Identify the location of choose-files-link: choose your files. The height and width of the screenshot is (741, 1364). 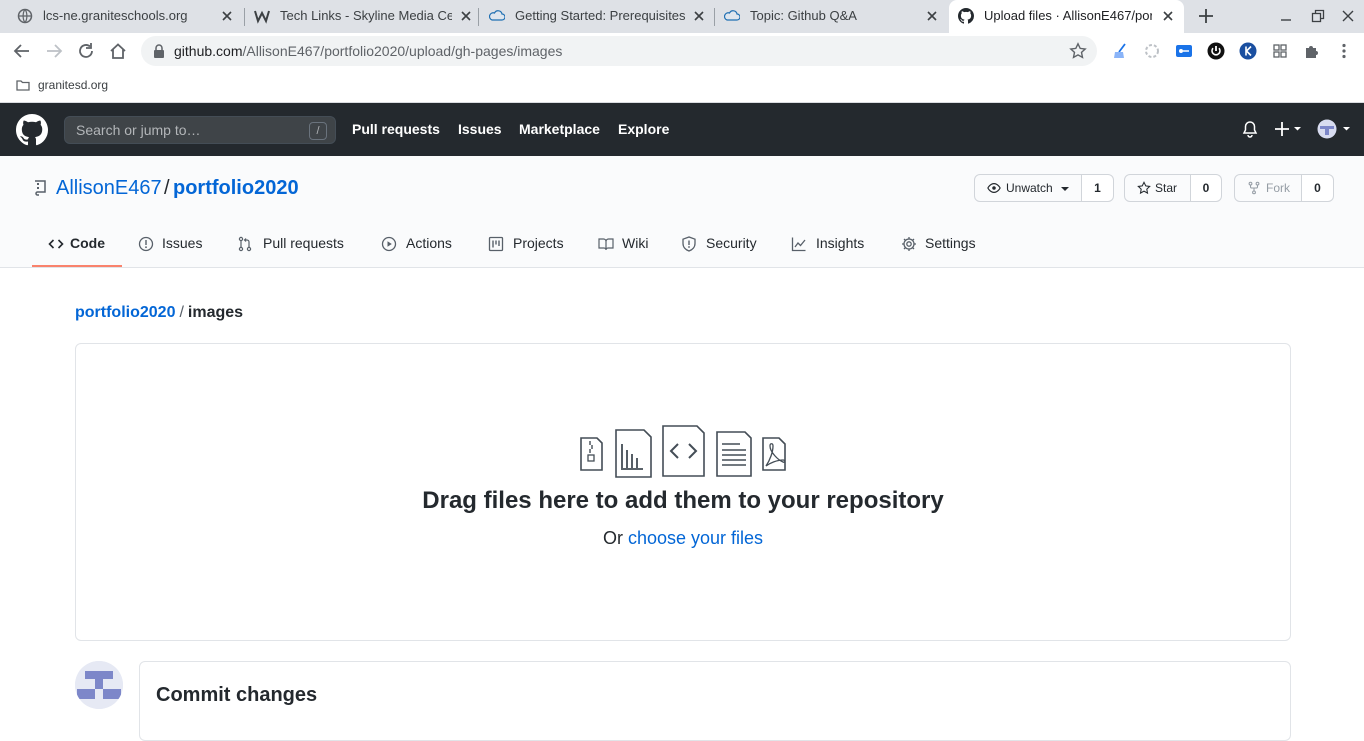
(695, 538).